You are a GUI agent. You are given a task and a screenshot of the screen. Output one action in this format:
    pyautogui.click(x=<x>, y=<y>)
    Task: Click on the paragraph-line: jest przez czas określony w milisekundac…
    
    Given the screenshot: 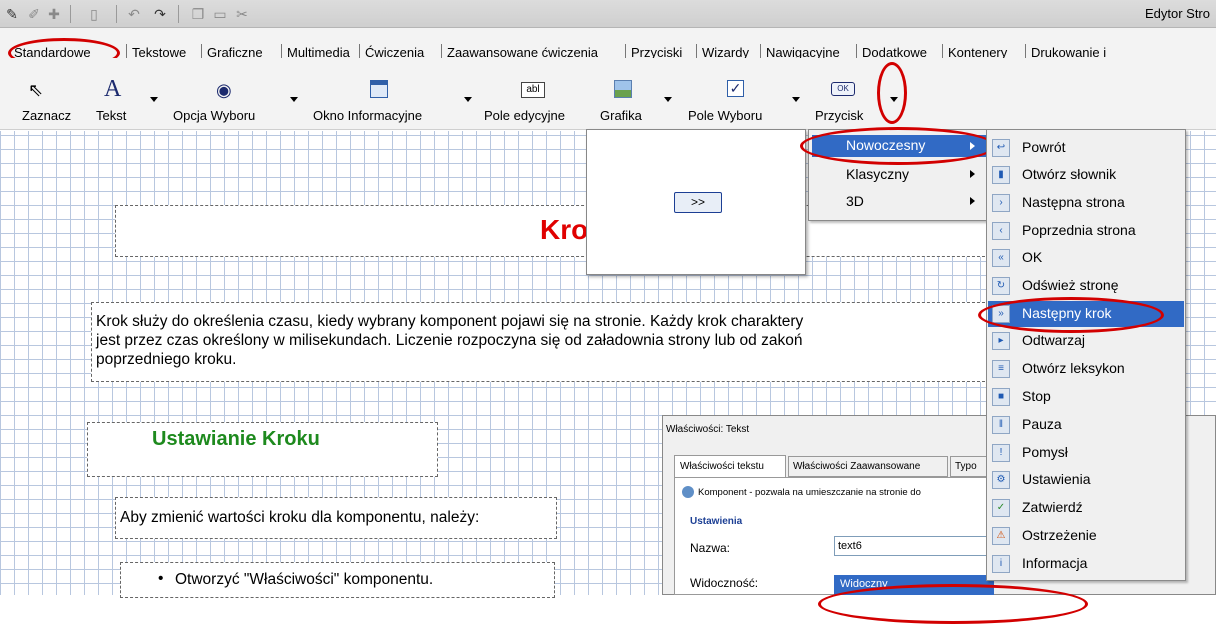 What is the action you would take?
    pyautogui.click(x=449, y=340)
    